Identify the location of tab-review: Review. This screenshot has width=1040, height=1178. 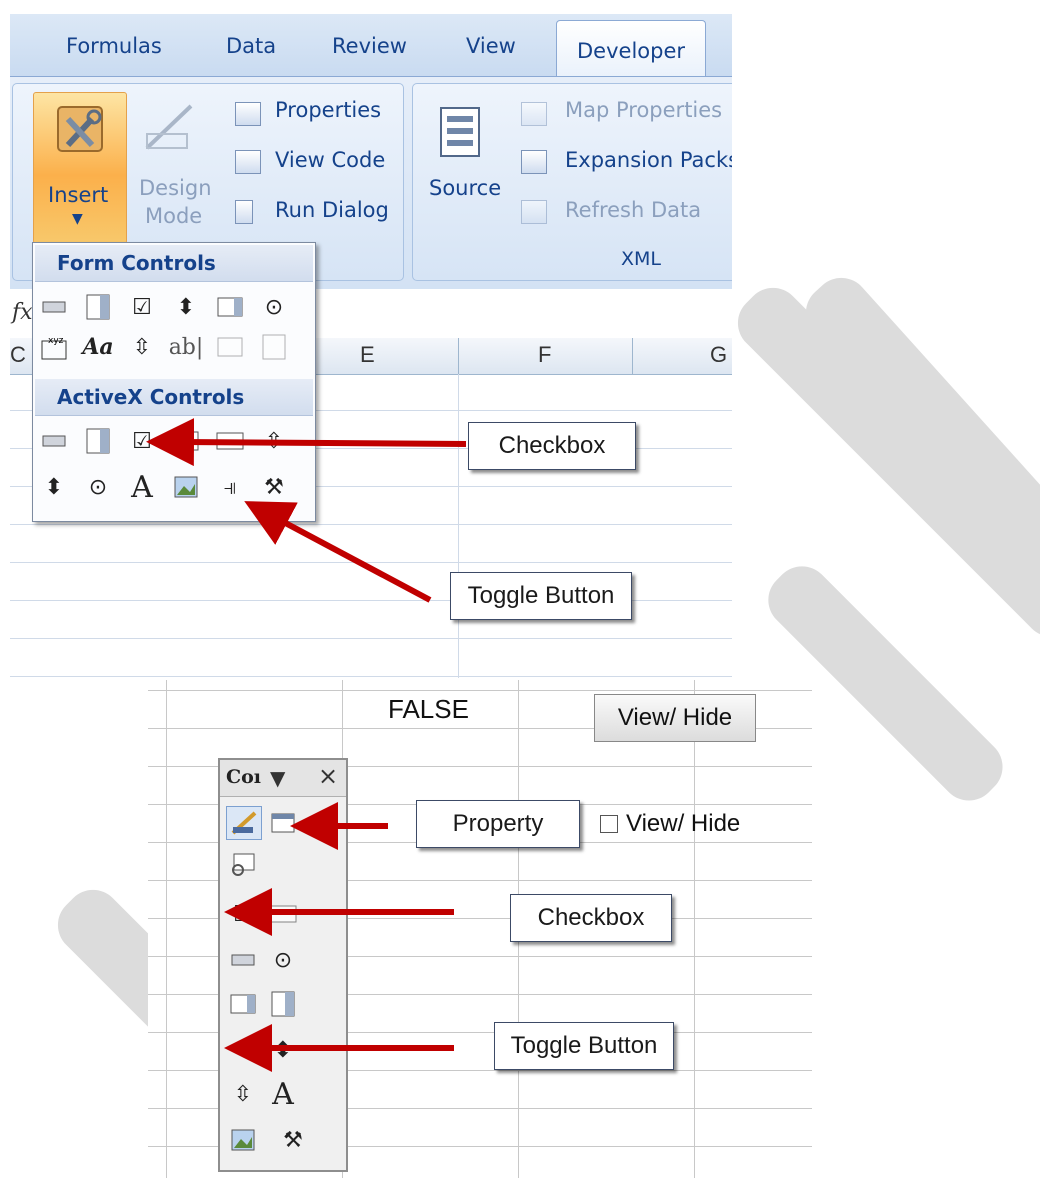
(369, 46).